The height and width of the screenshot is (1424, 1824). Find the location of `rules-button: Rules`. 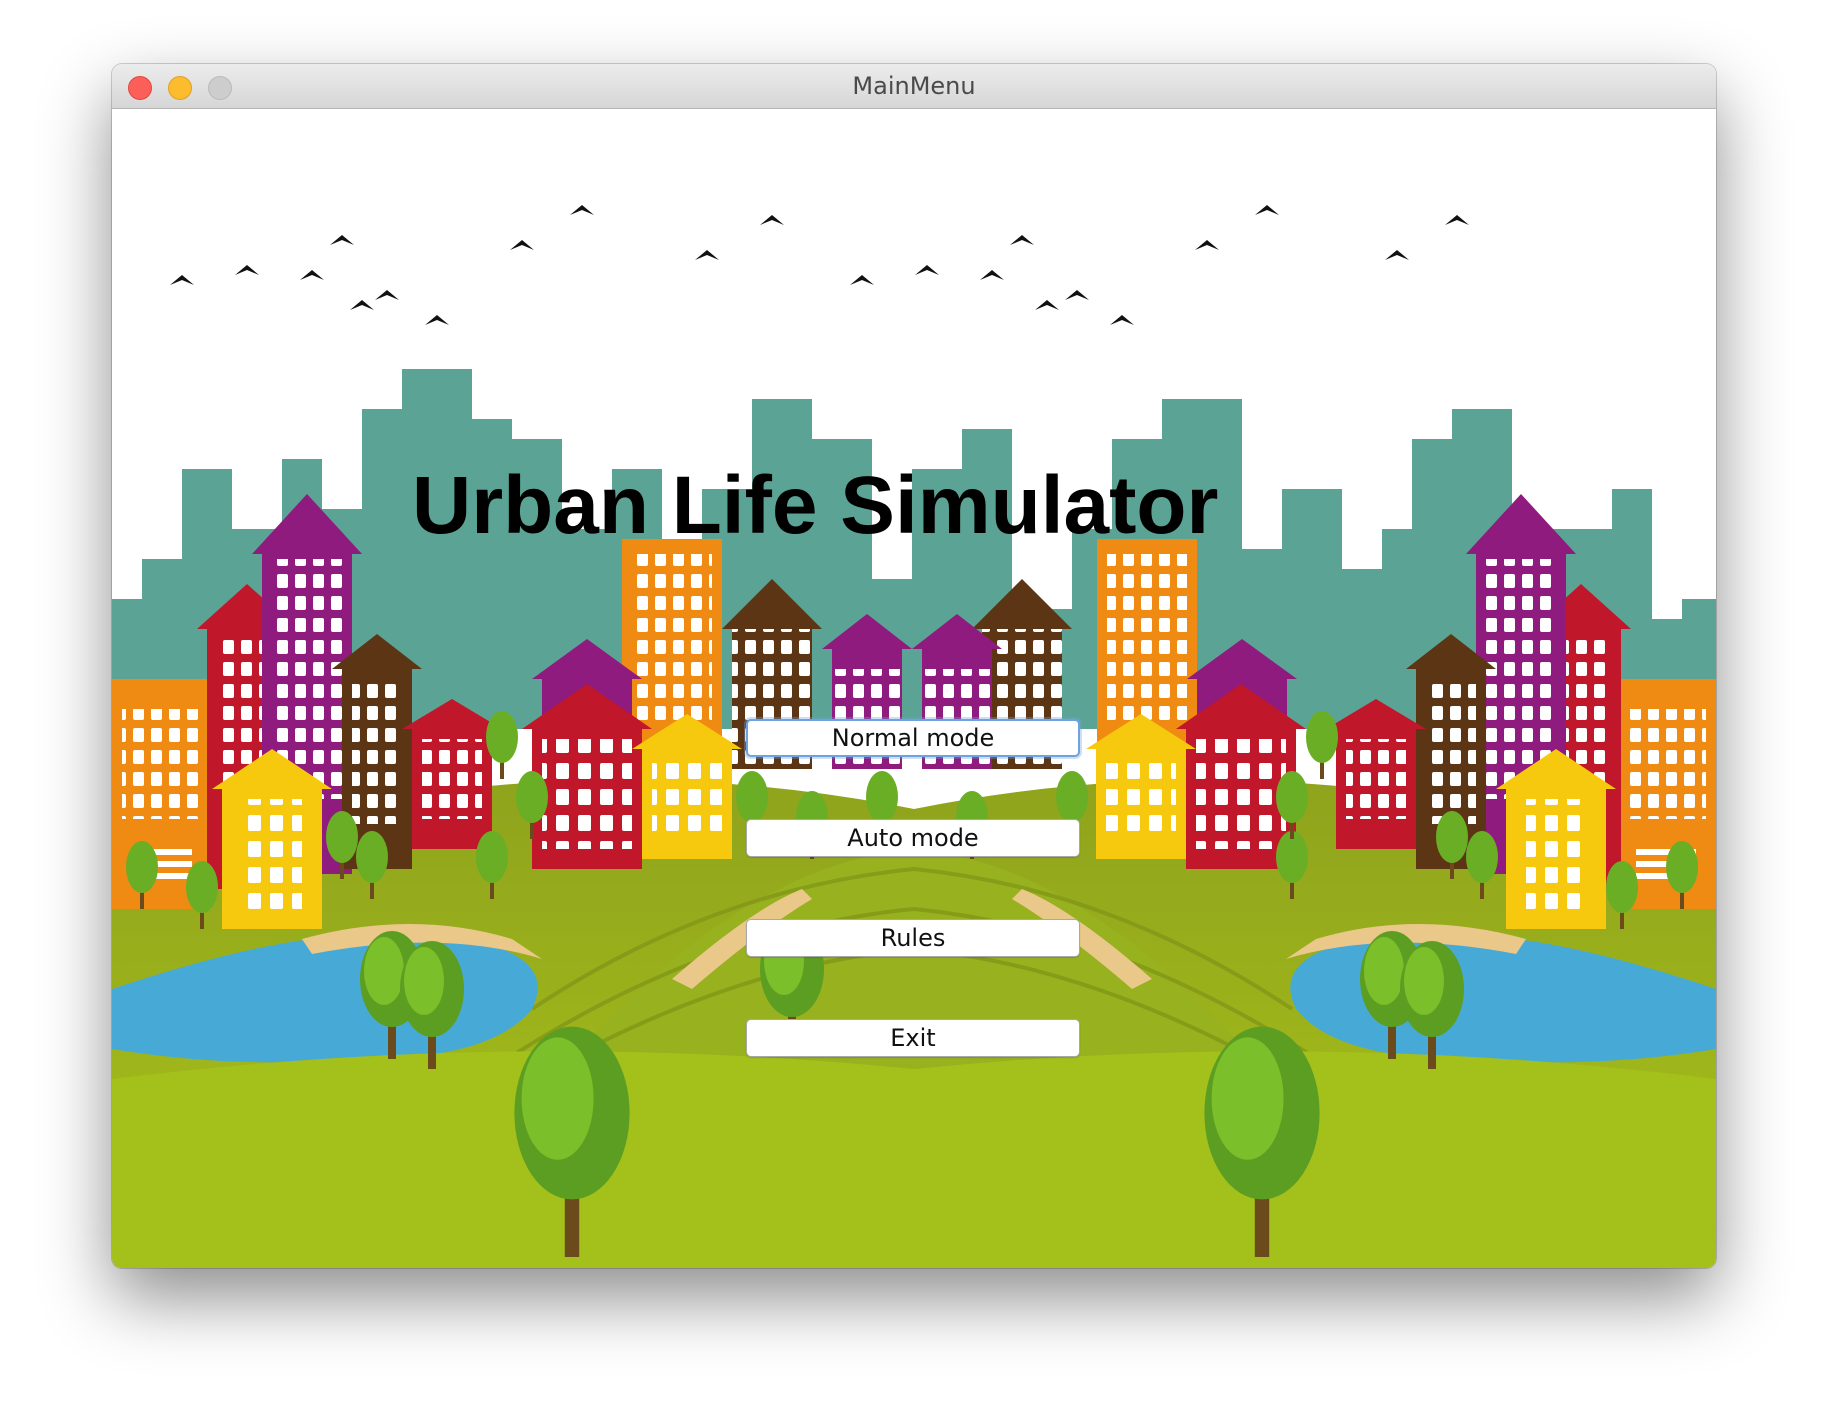

rules-button: Rules is located at coordinates (913, 938).